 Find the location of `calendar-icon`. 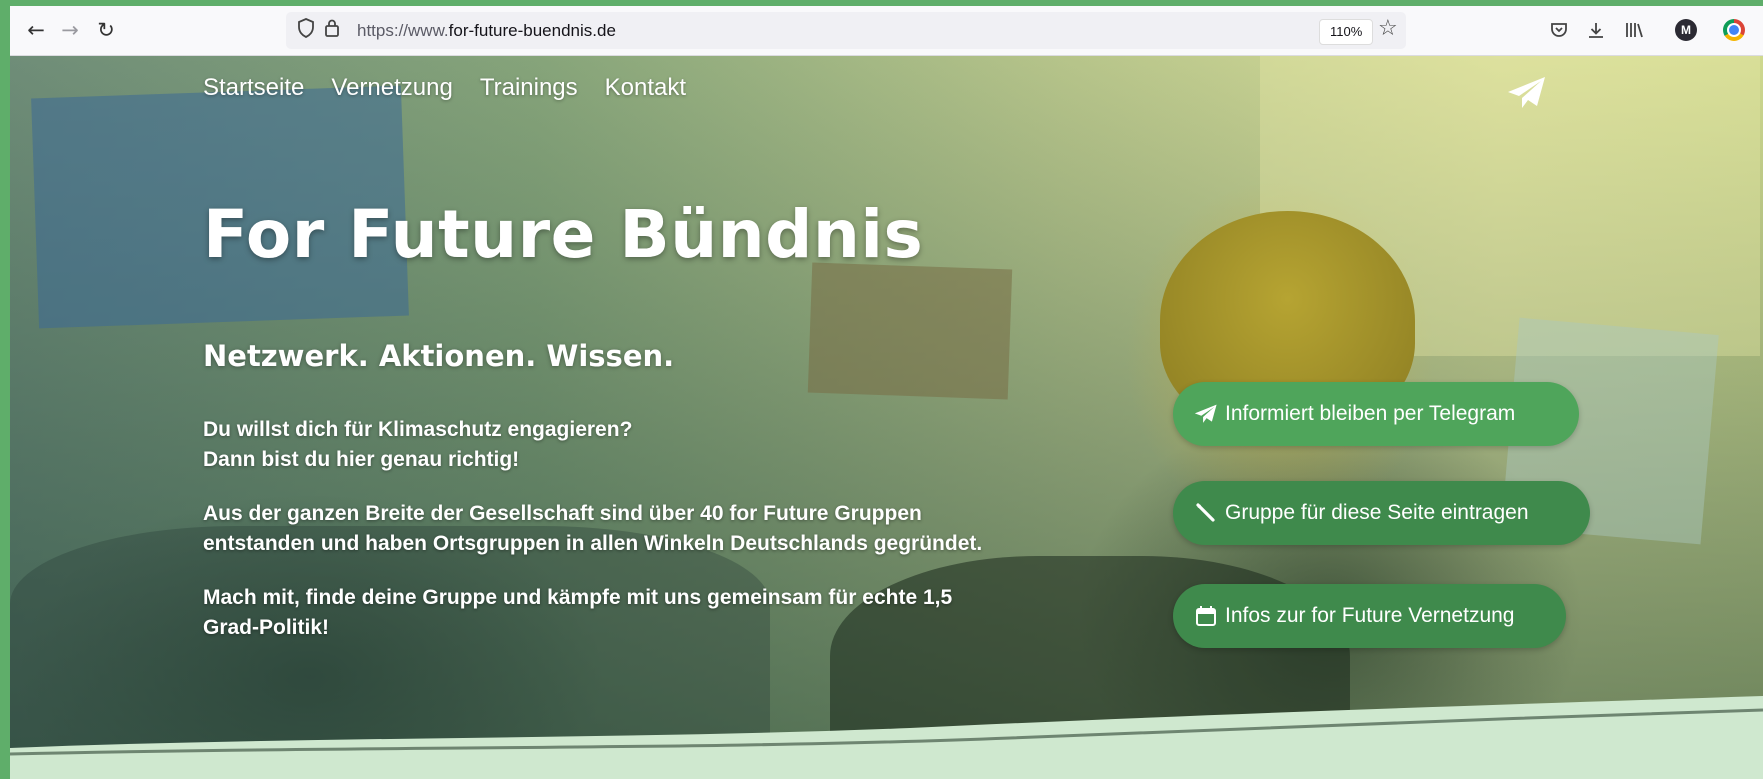

calendar-icon is located at coordinates (1206, 616).